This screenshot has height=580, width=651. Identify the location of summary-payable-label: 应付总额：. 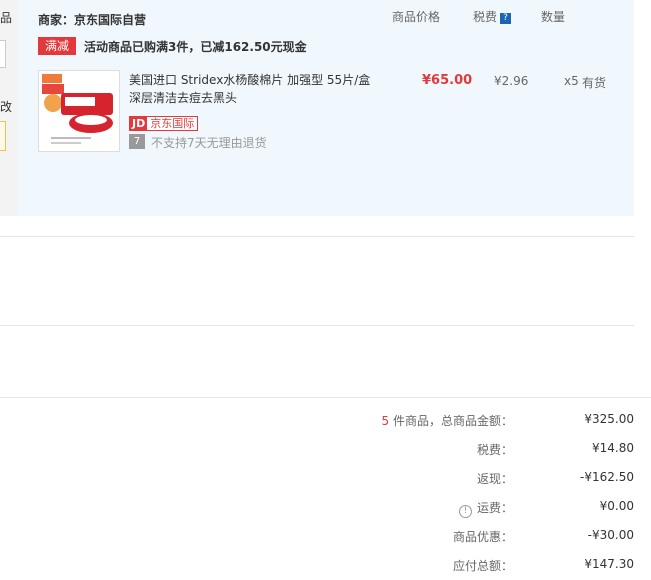
(482, 566).